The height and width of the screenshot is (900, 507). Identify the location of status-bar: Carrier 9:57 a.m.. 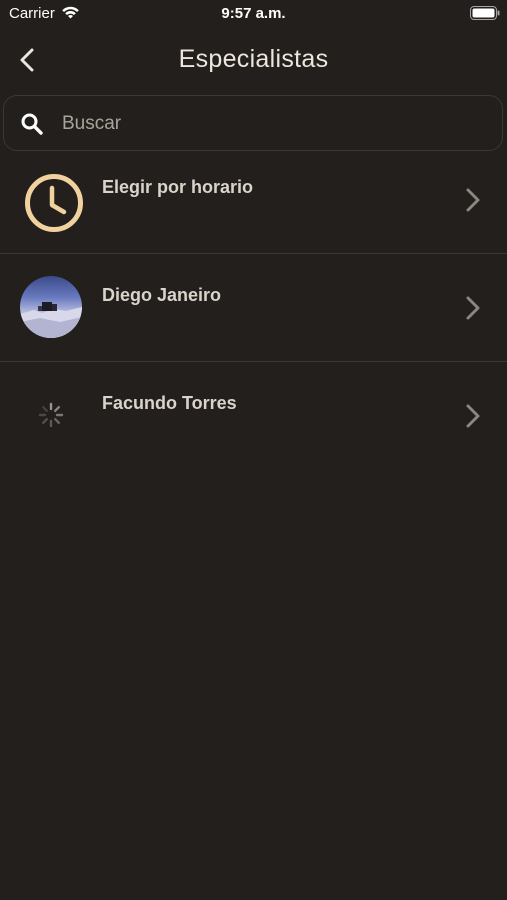
(253, 14).